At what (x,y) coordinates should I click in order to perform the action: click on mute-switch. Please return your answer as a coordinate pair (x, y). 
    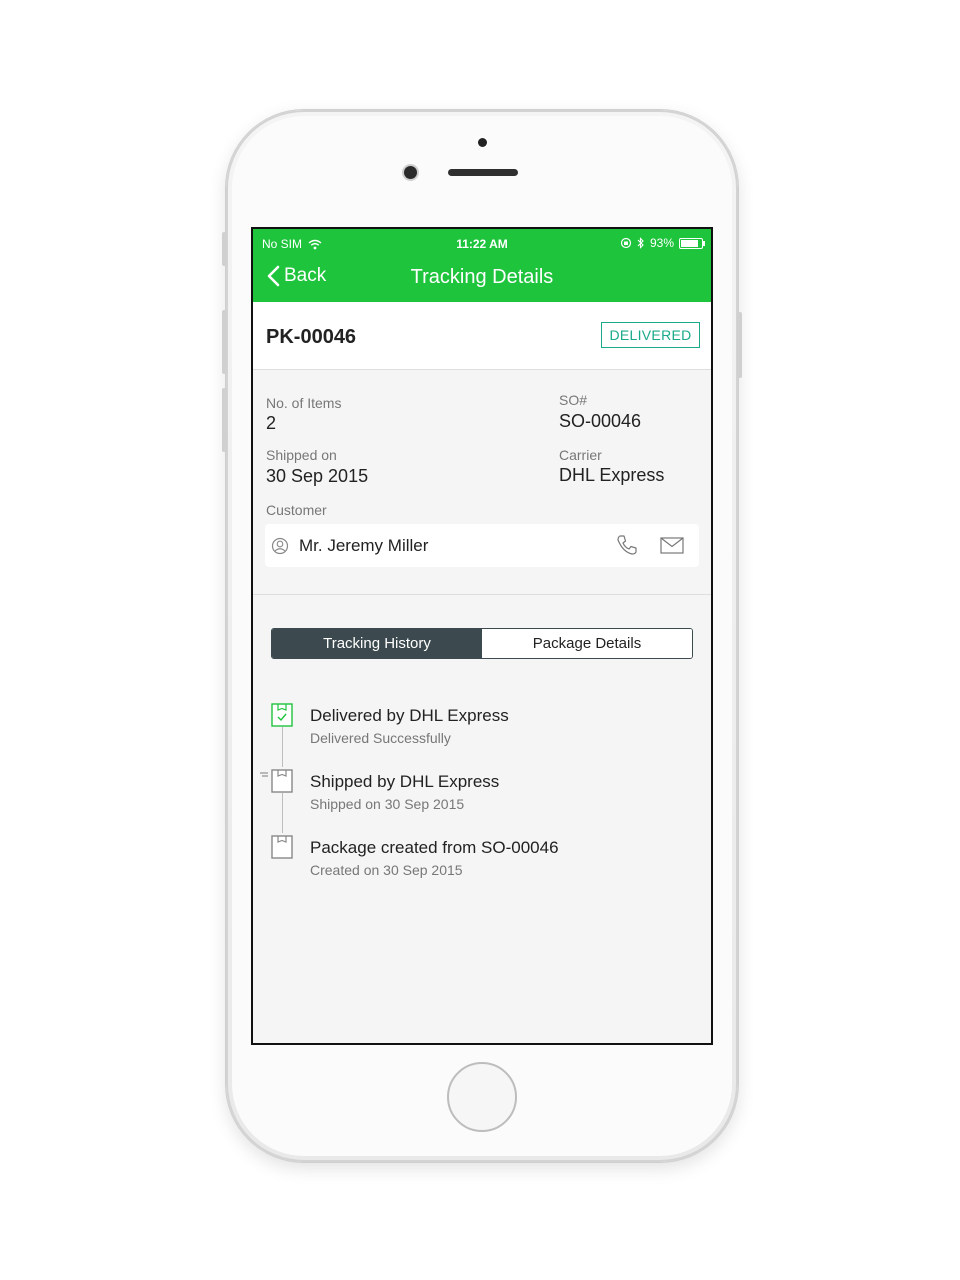
    Looking at the image, I should click on (224, 249).